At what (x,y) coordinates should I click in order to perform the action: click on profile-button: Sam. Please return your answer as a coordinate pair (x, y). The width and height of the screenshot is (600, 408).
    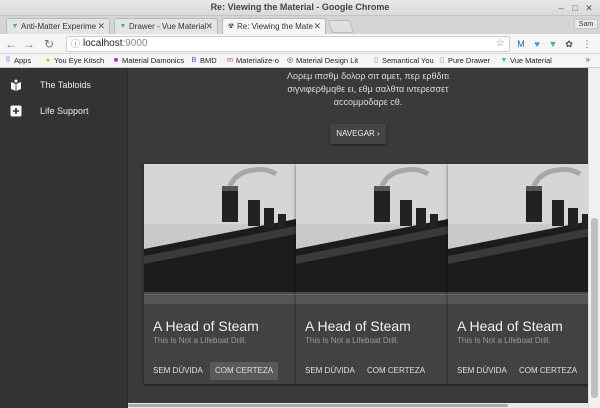
    Looking at the image, I should click on (586, 24).